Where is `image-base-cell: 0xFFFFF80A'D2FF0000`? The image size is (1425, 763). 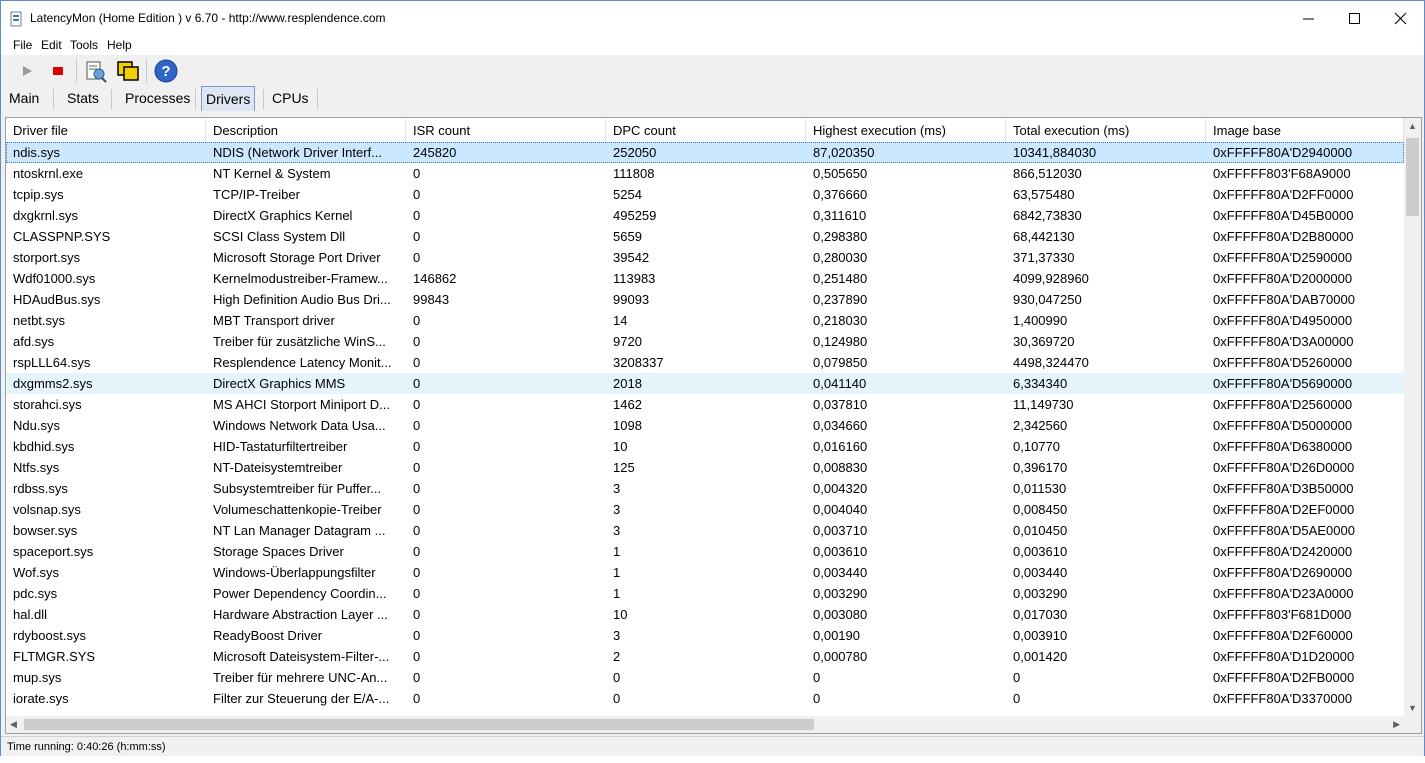 image-base-cell: 0xFFFFF80A'D2FF0000 is located at coordinates (1283, 194).